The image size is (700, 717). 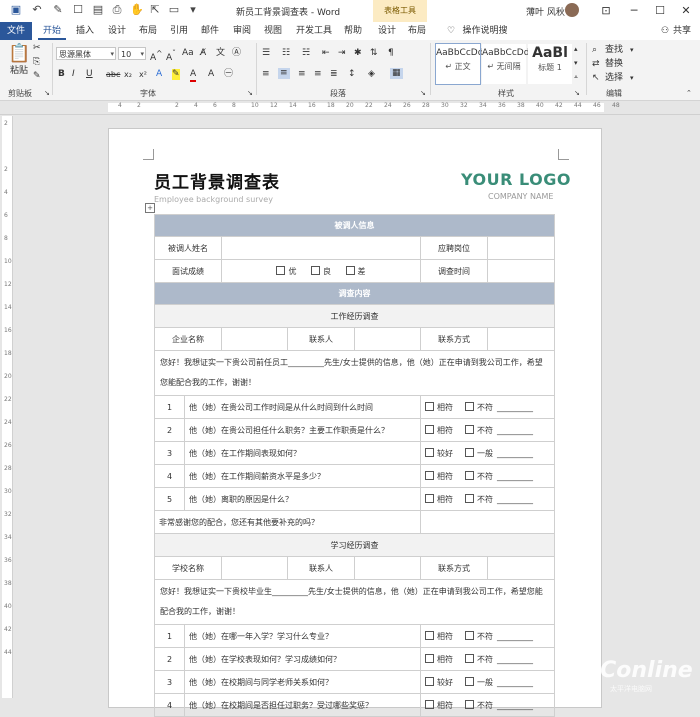 What do you see at coordinates (156, 56) in the screenshot?
I see `grow-font-icon: A^` at bounding box center [156, 56].